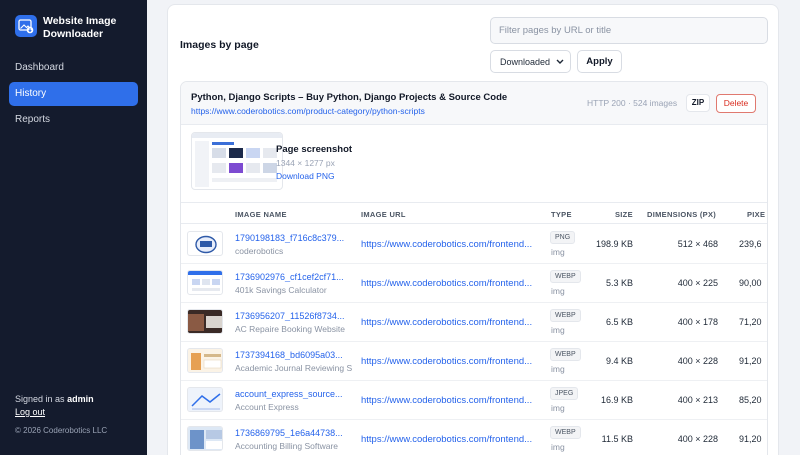 The height and width of the screenshot is (455, 800). What do you see at coordinates (560, 61) in the screenshot?
I see `chevron-down-icon` at bounding box center [560, 61].